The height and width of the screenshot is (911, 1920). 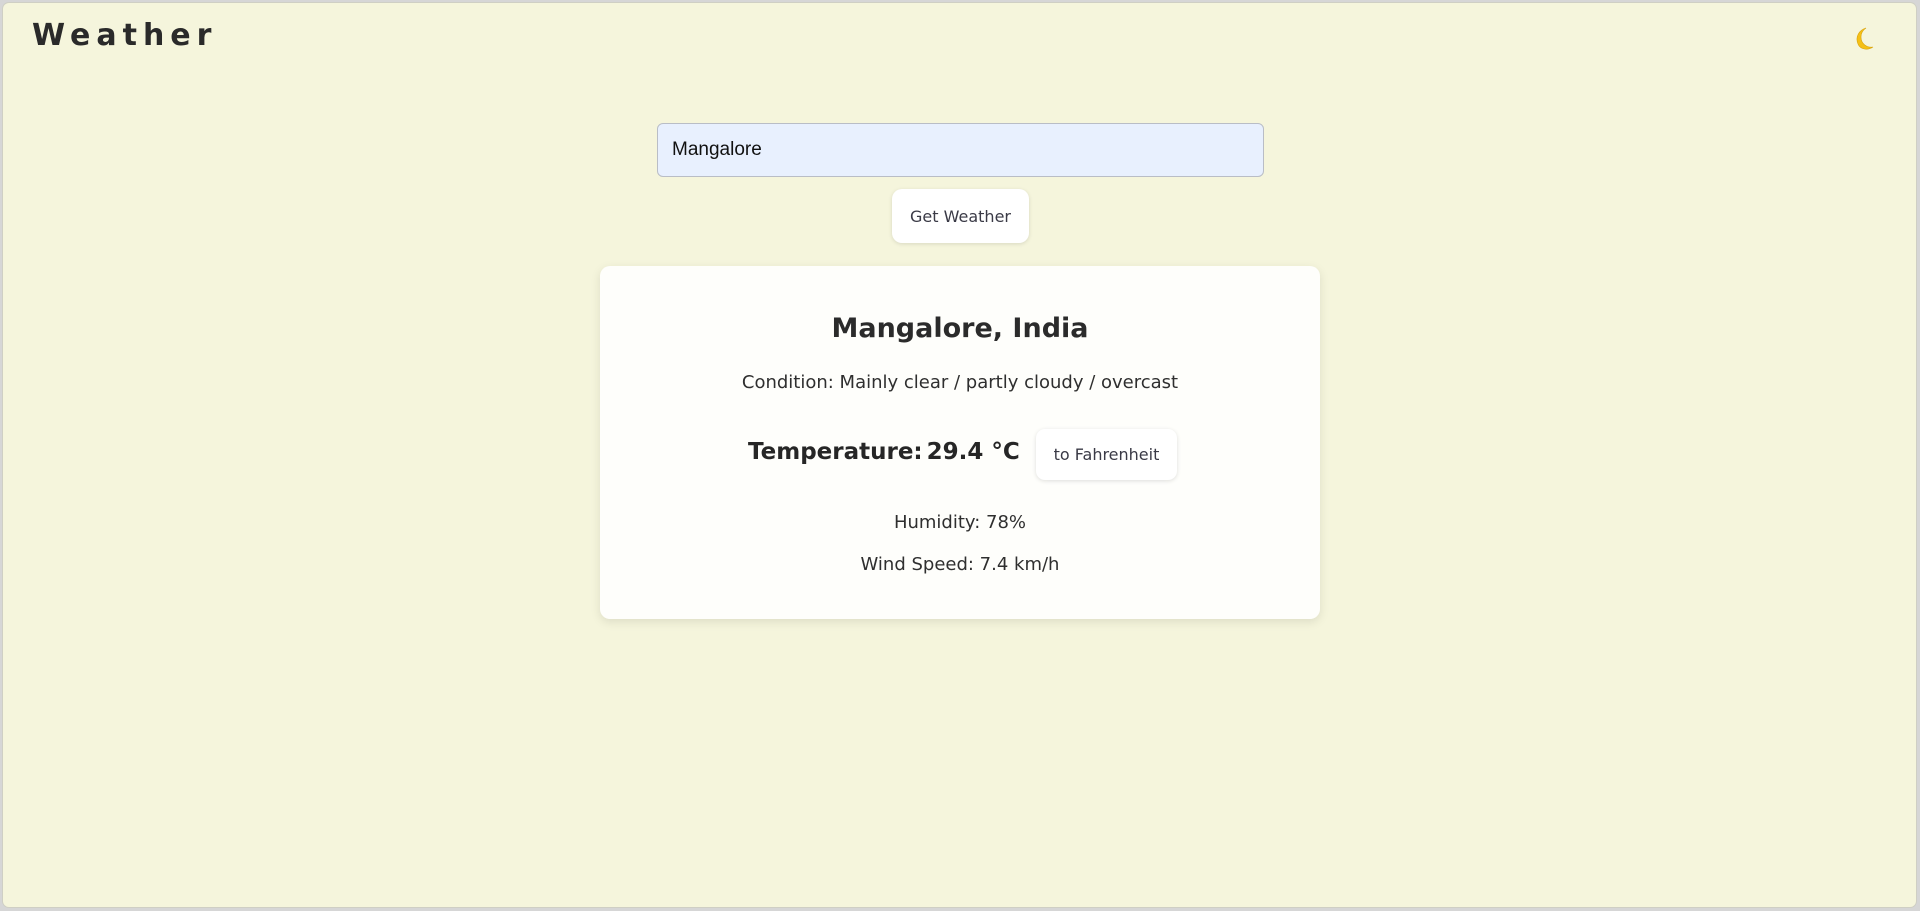 I want to click on moon-icon, so click(x=1865, y=38).